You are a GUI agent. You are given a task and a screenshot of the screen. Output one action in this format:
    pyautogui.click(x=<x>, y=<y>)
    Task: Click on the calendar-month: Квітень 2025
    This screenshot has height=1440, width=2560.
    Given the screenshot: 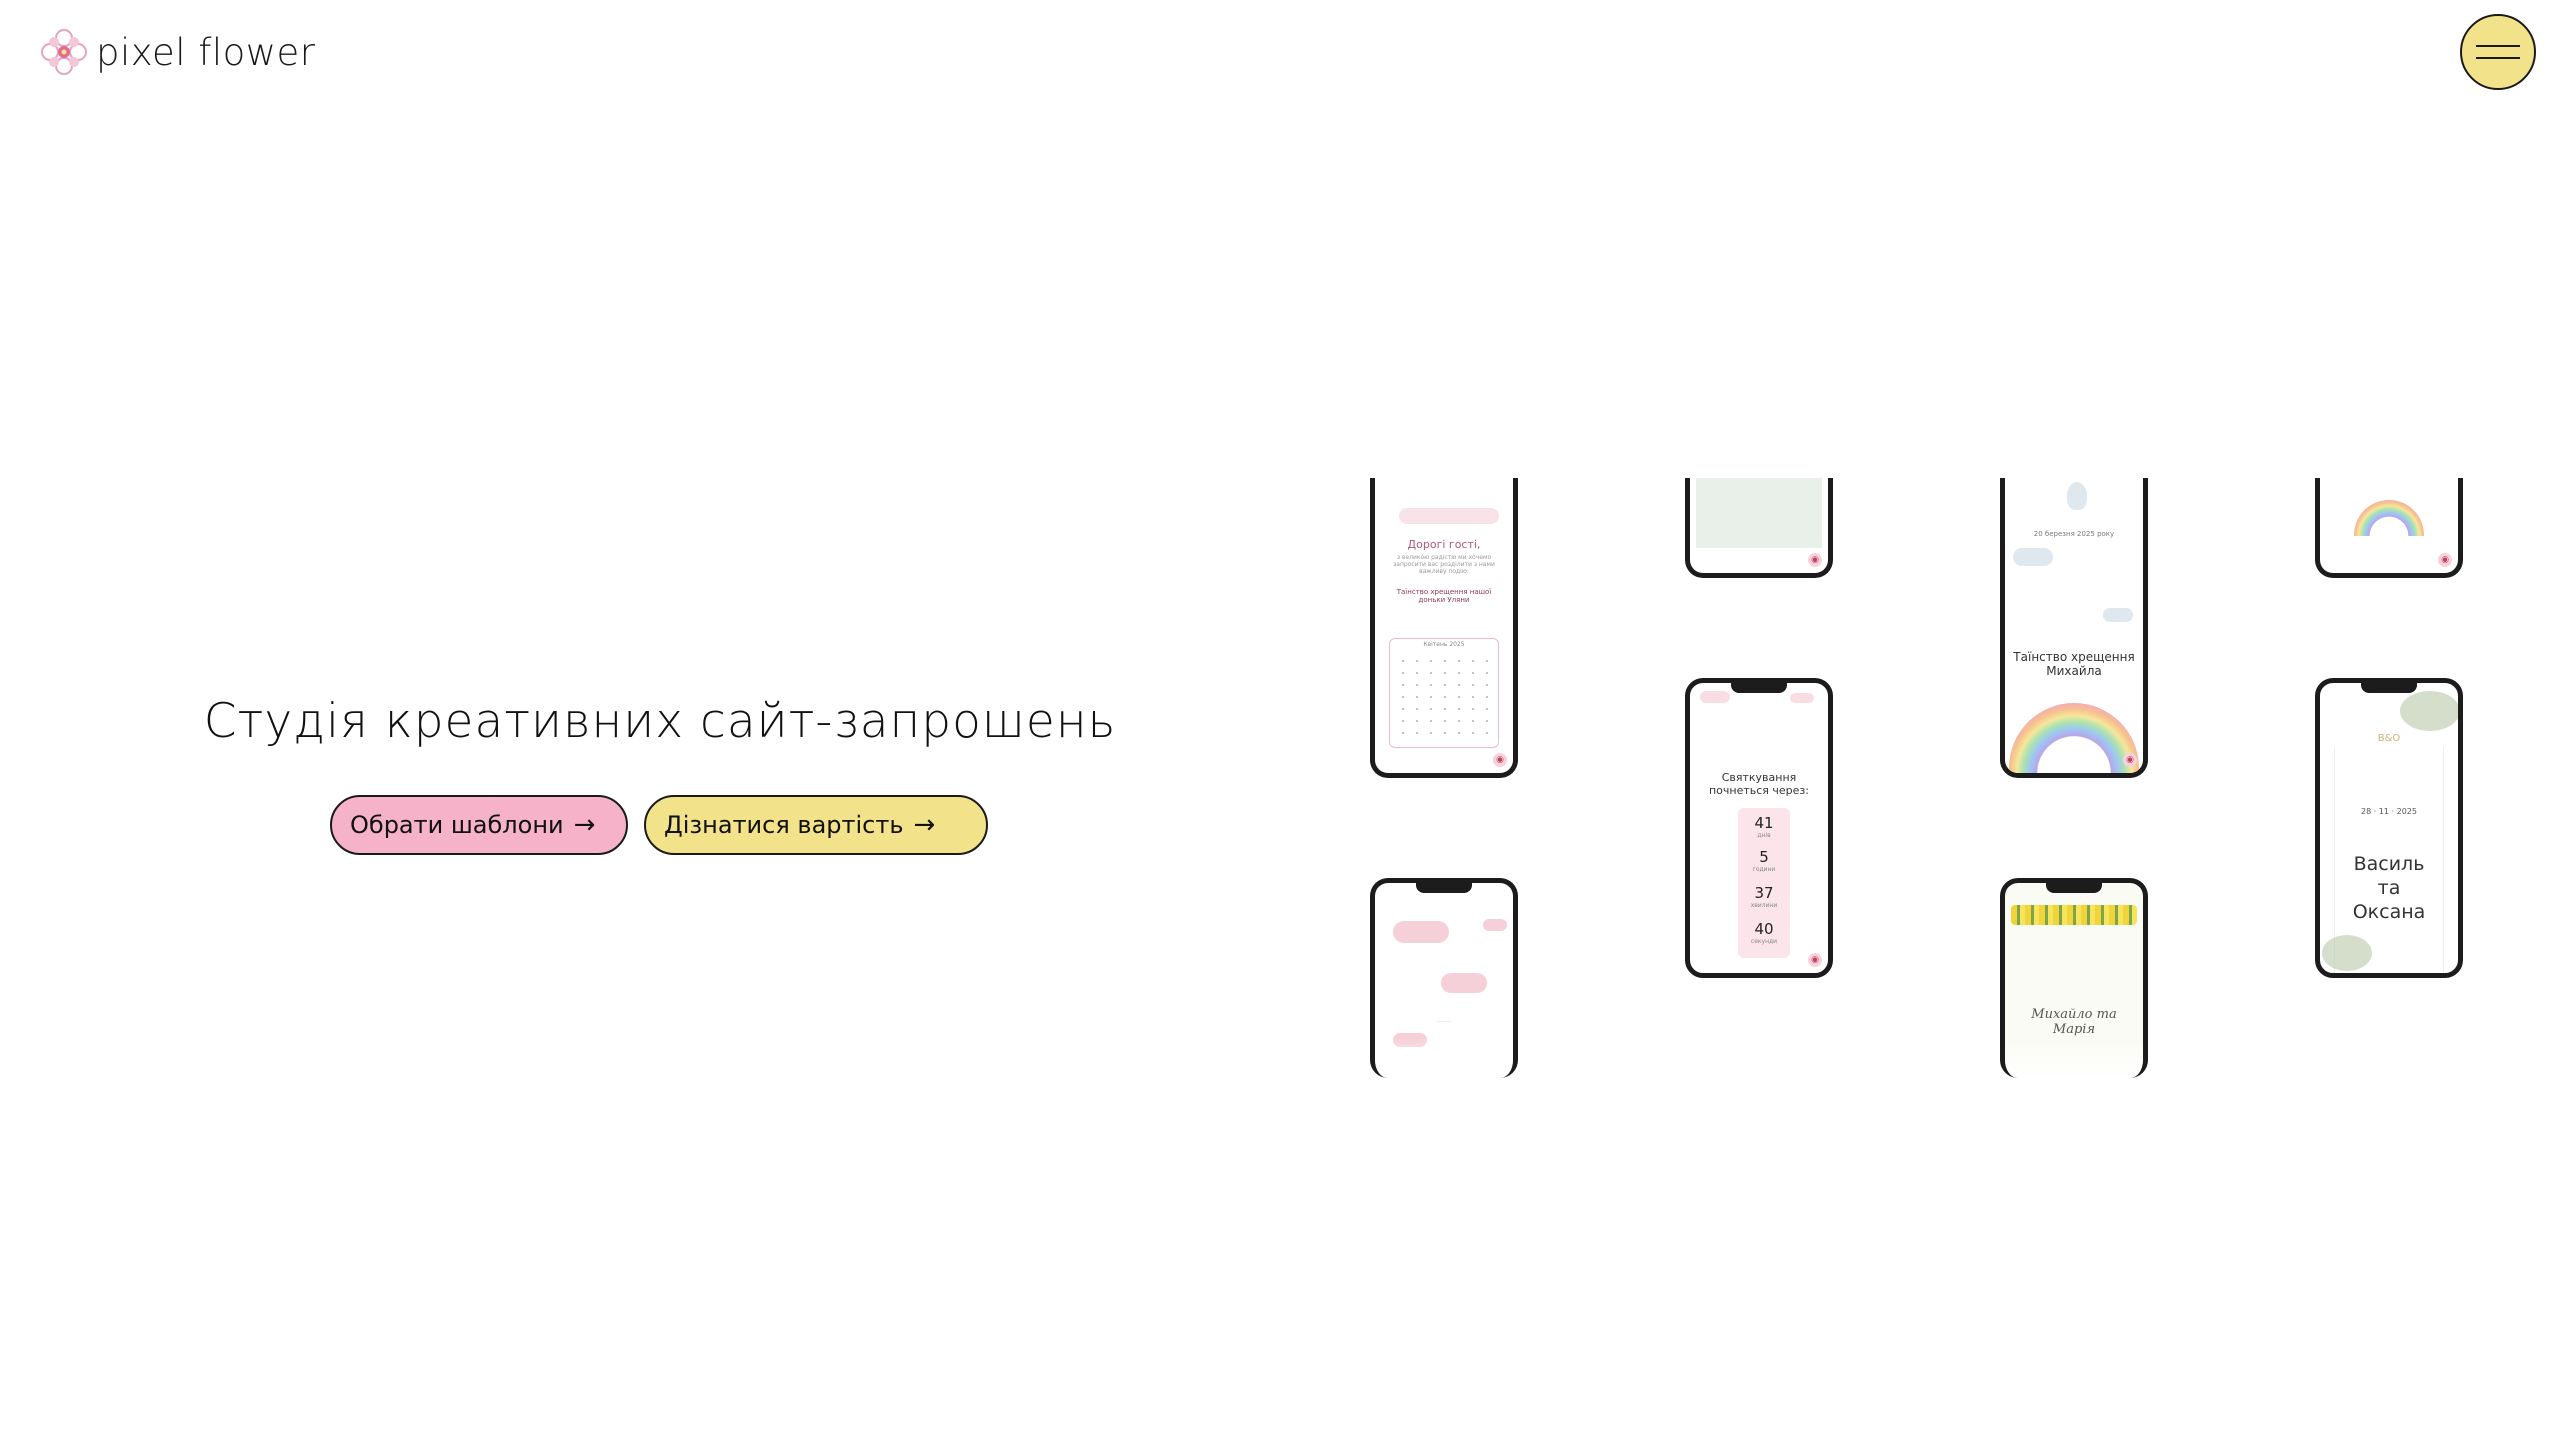 What is the action you would take?
    pyautogui.click(x=1444, y=644)
    